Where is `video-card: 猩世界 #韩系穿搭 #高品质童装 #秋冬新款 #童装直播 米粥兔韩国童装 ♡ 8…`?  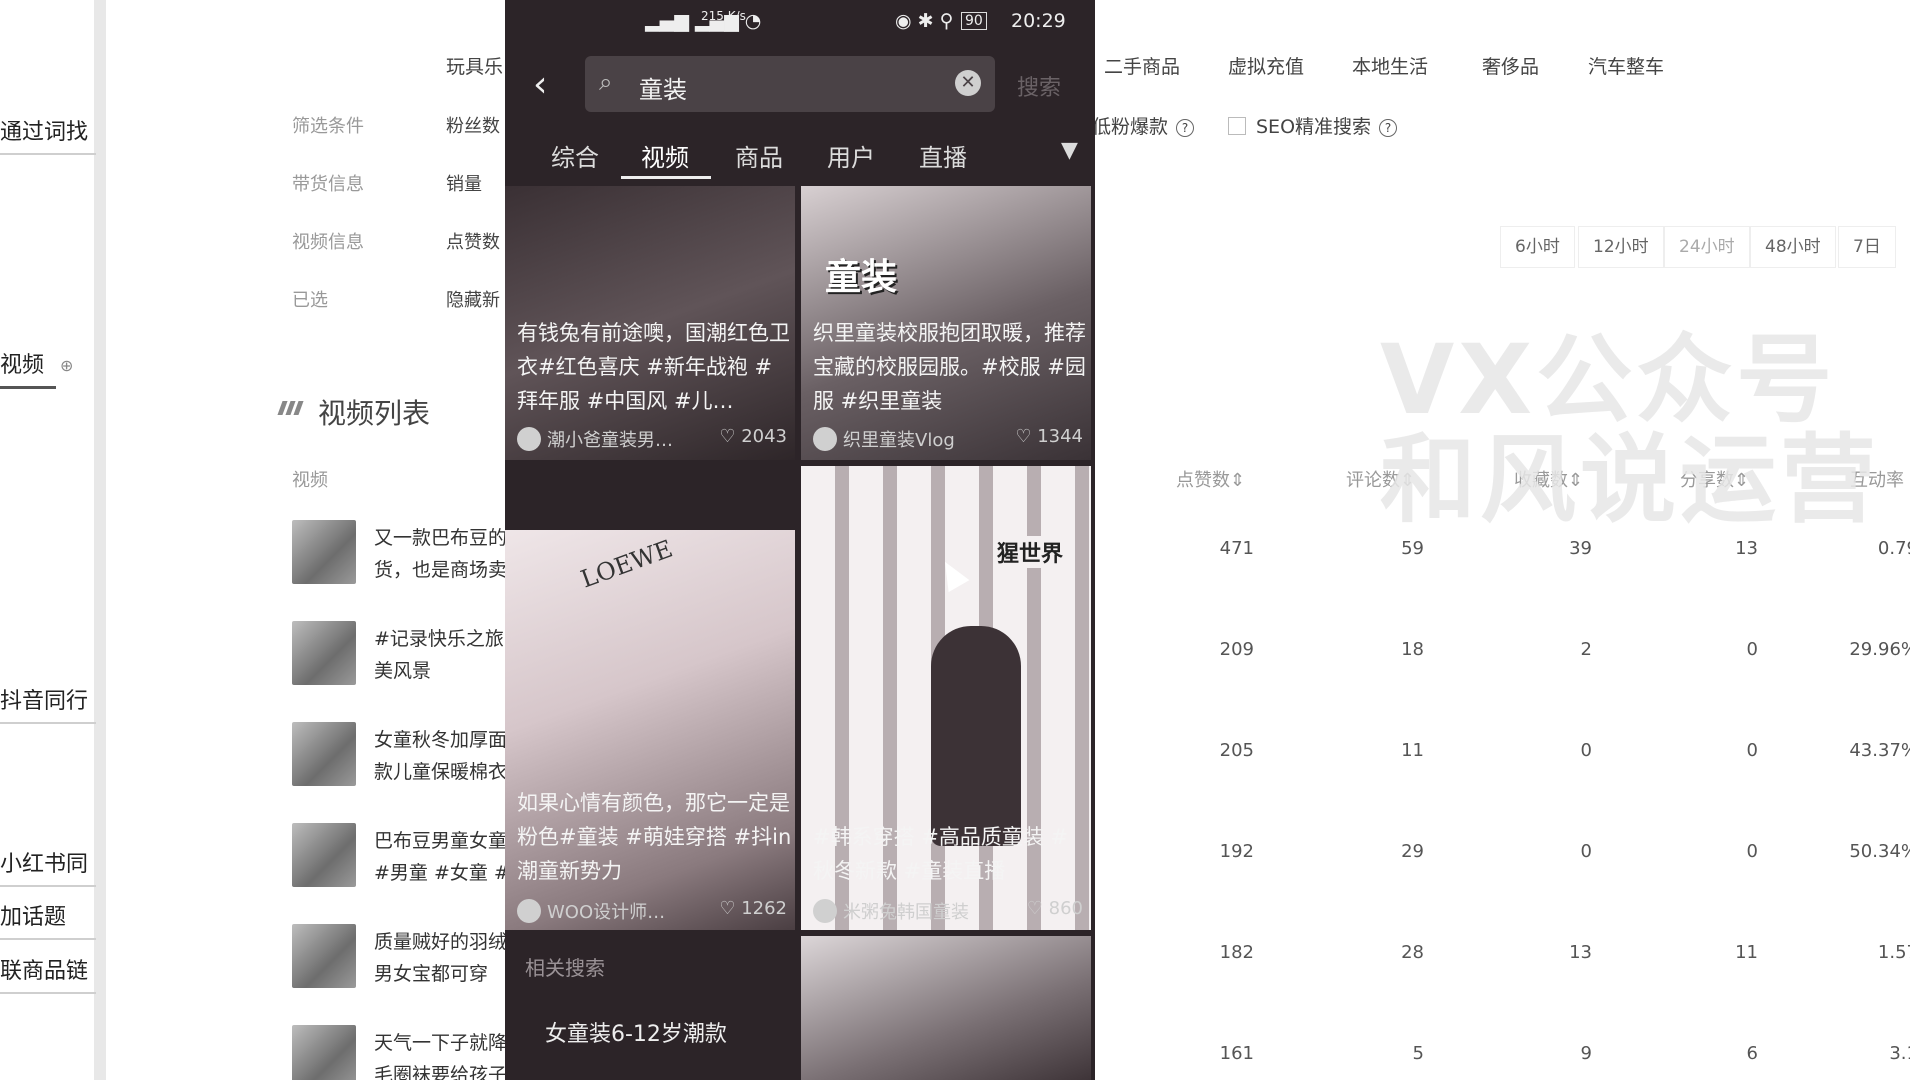
video-card: 猩世界 #韩系穿搭 #高品质童装 #秋冬新款 #童装直播 米粥兔韩国童装 ♡ 8… is located at coordinates (946, 698).